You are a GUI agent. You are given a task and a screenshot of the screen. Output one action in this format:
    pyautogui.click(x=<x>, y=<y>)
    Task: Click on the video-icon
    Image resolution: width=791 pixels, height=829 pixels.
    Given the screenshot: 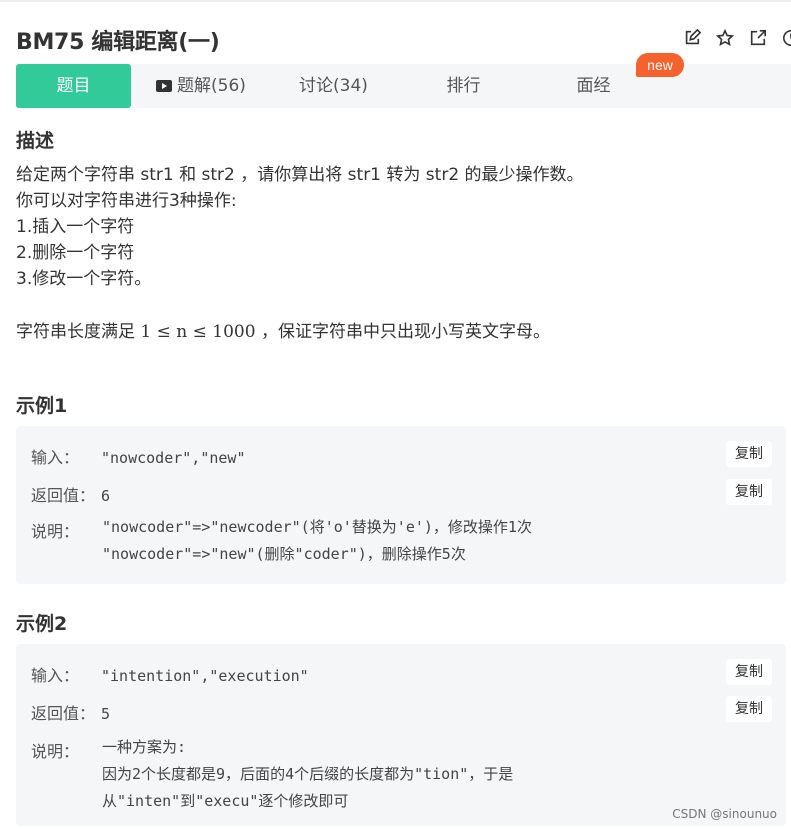 What is the action you would take?
    pyautogui.click(x=164, y=86)
    